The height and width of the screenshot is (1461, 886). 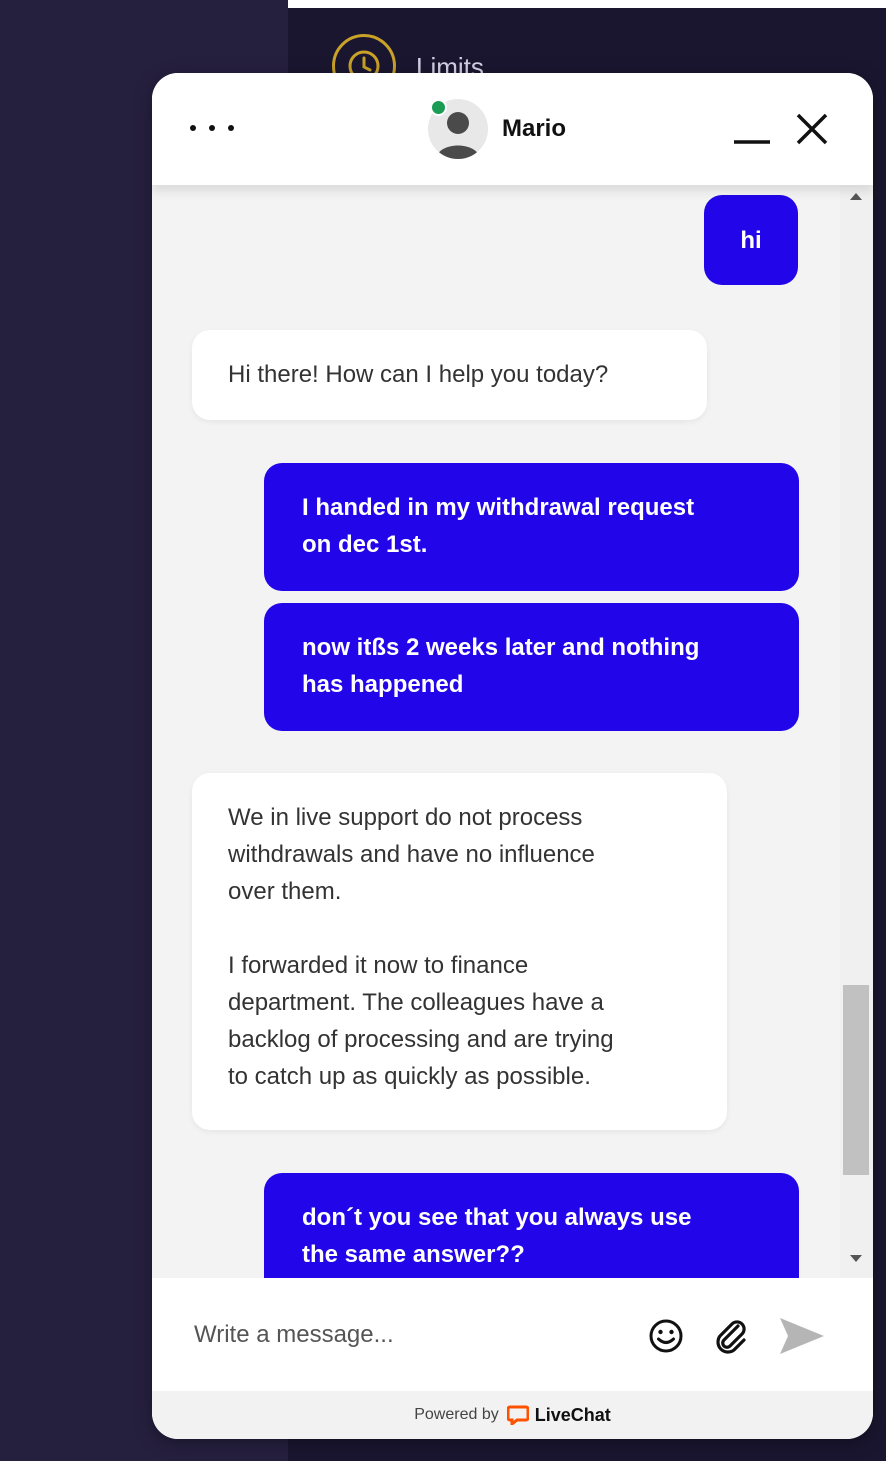 I want to click on message-scrollbar, so click(x=856, y=731).